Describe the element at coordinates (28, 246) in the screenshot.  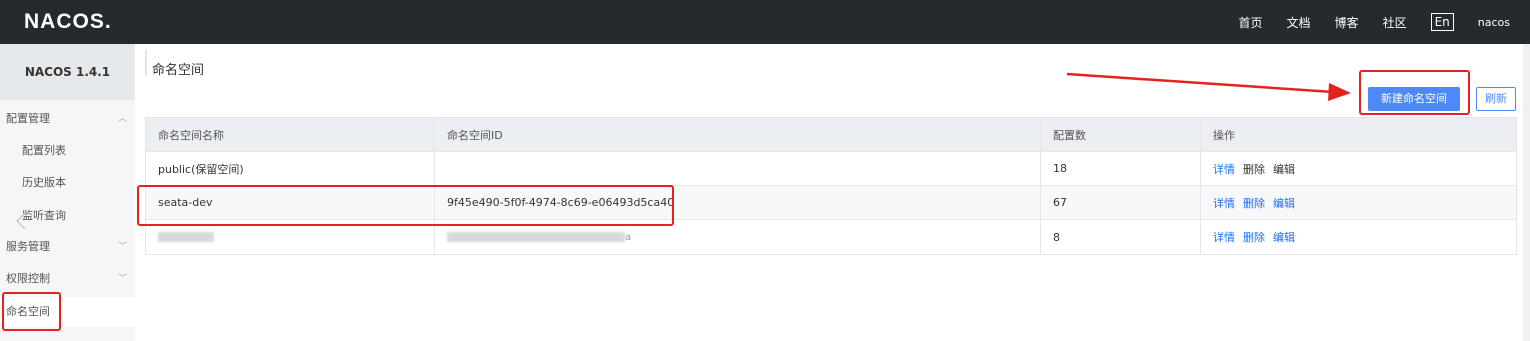
I see `sidebar-item-label: 服务管理` at that location.